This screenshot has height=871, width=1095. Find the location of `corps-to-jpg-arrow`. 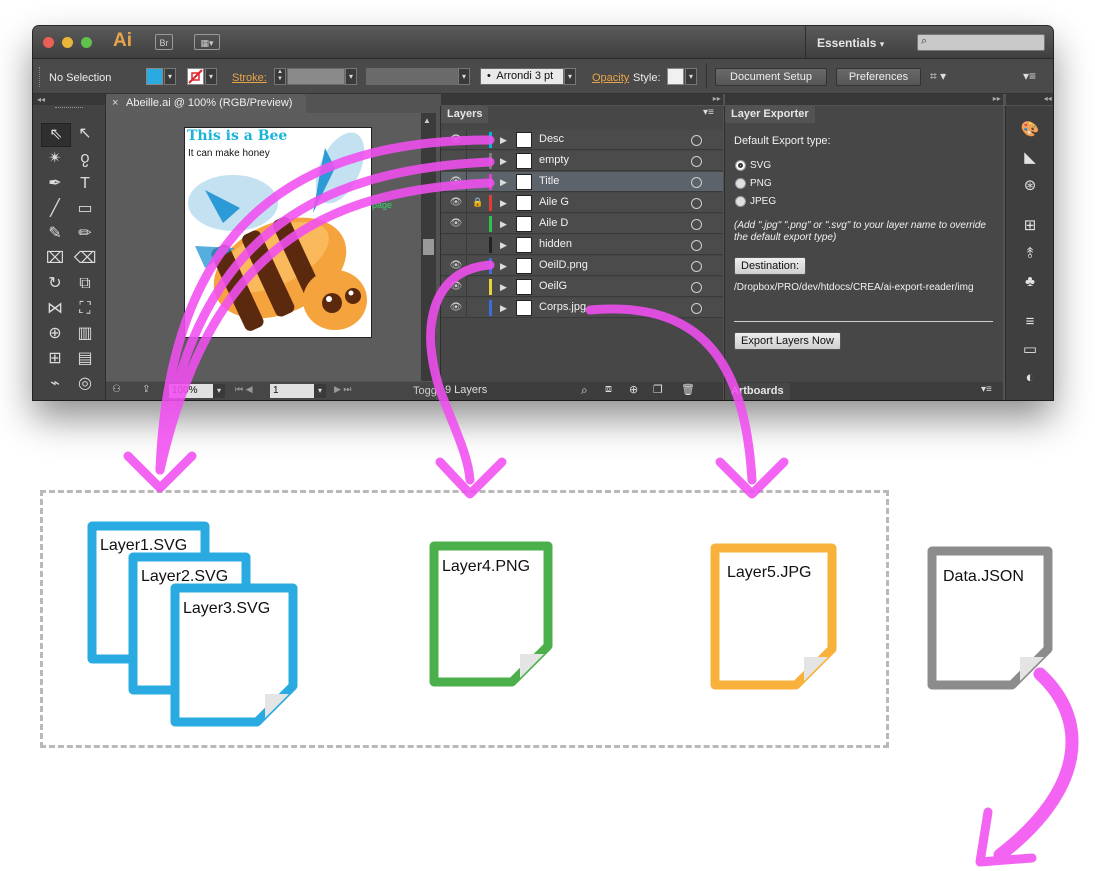

corps-to-jpg-arrow is located at coordinates (671, 394).